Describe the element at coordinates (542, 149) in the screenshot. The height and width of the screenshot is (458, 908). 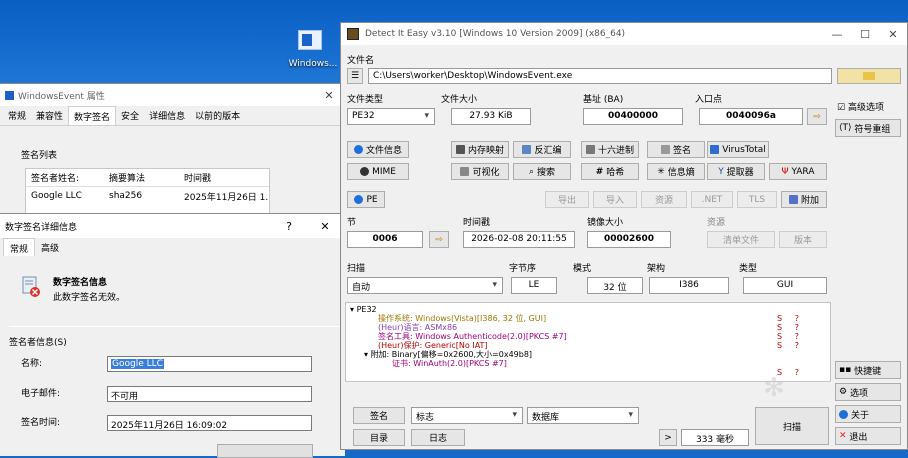
I see `disasm-button: 反汇编` at that location.